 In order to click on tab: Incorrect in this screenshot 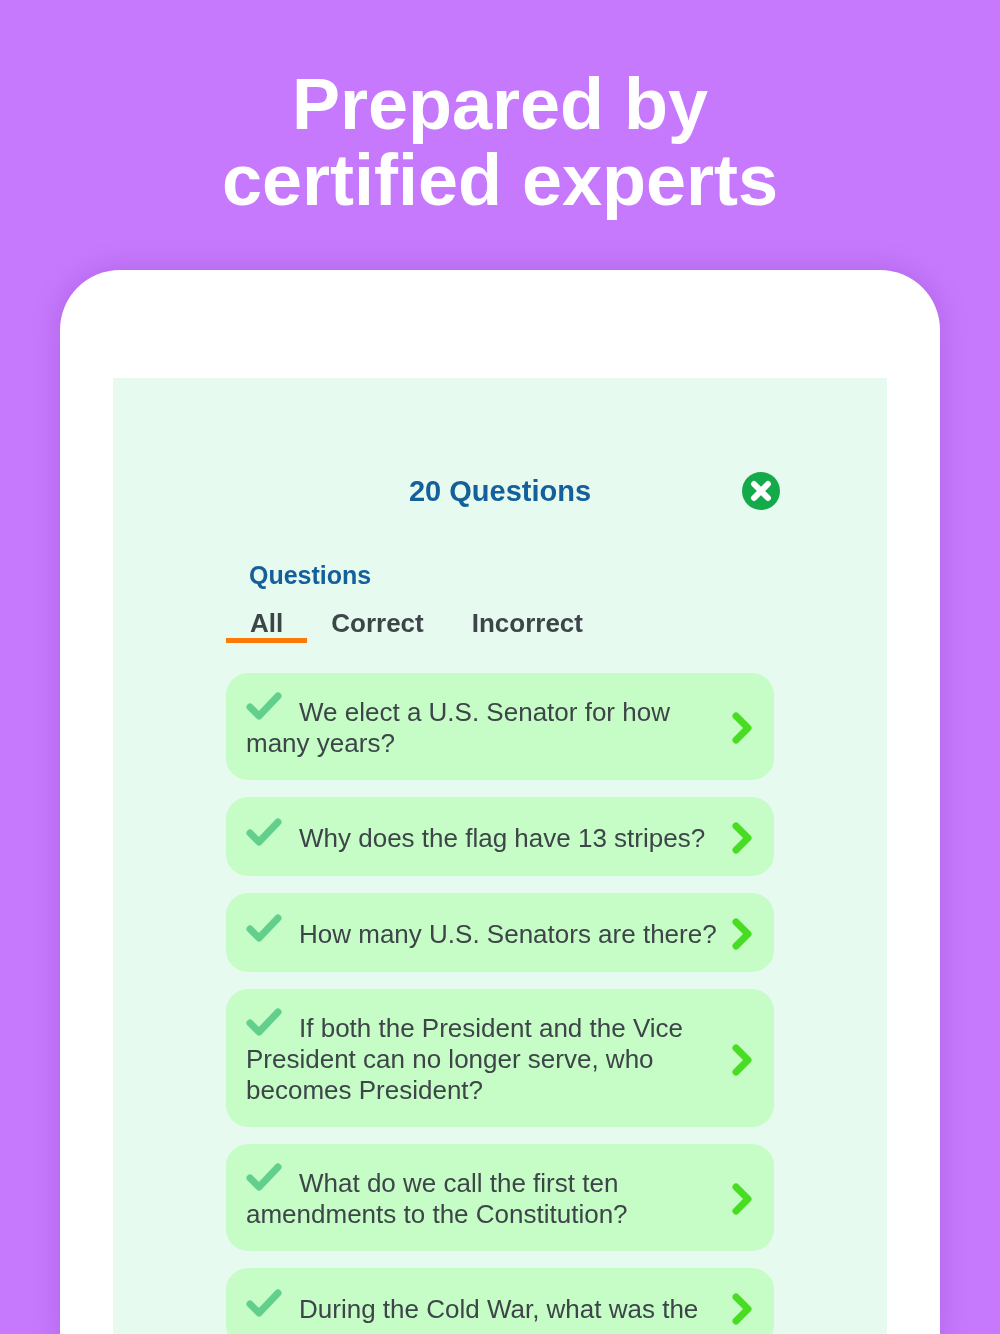, I will do `click(527, 625)`.